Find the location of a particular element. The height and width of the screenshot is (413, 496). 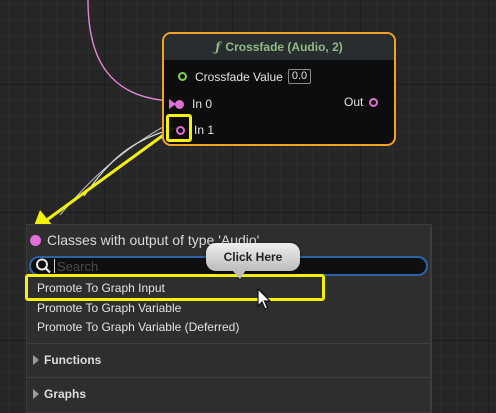

item-highlight-box is located at coordinates (175, 287).